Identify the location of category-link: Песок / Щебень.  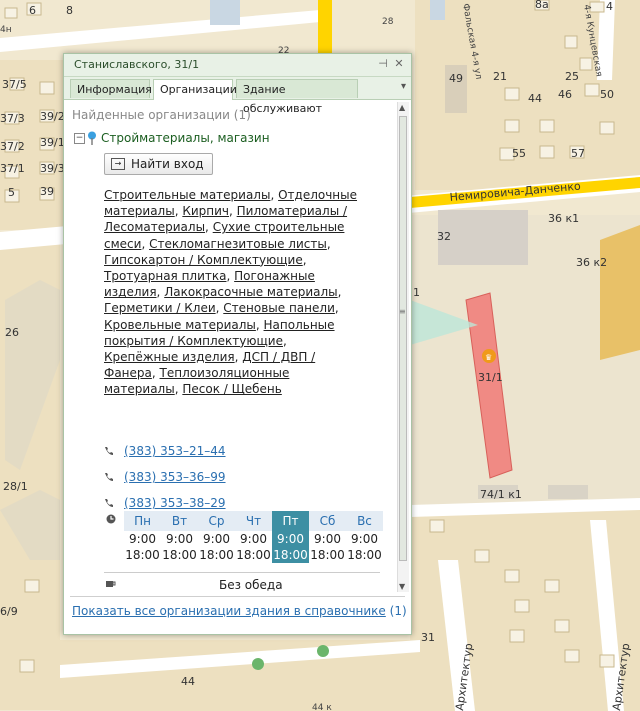
(231, 389).